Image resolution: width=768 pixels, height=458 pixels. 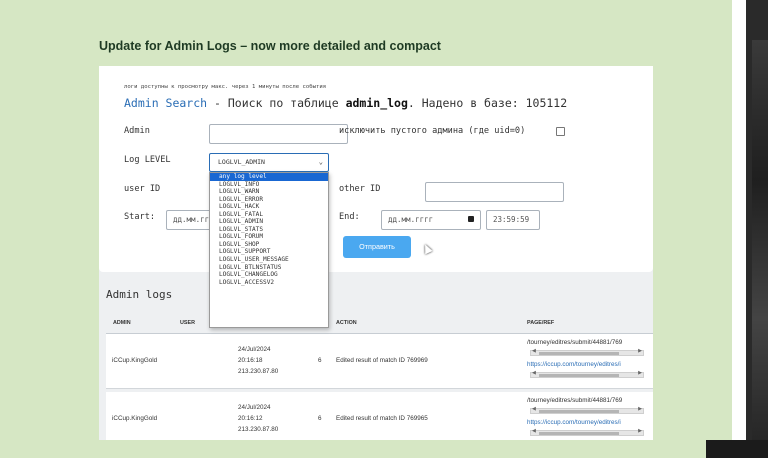 What do you see at coordinates (346, 323) in the screenshot?
I see `column-header-action: ACTION` at bounding box center [346, 323].